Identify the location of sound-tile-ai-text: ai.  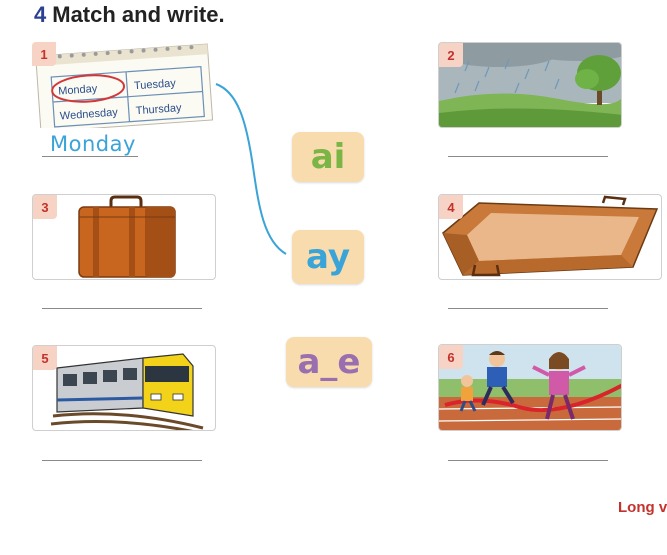
(328, 157).